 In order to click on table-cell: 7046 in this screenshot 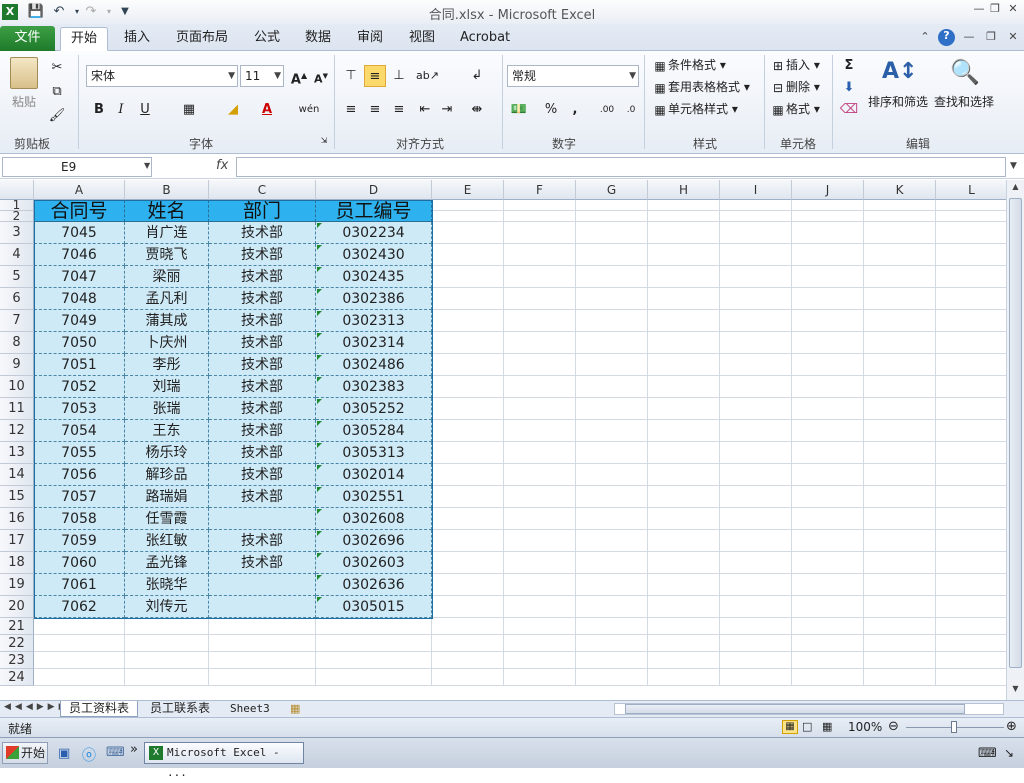, I will do `click(79, 255)`.